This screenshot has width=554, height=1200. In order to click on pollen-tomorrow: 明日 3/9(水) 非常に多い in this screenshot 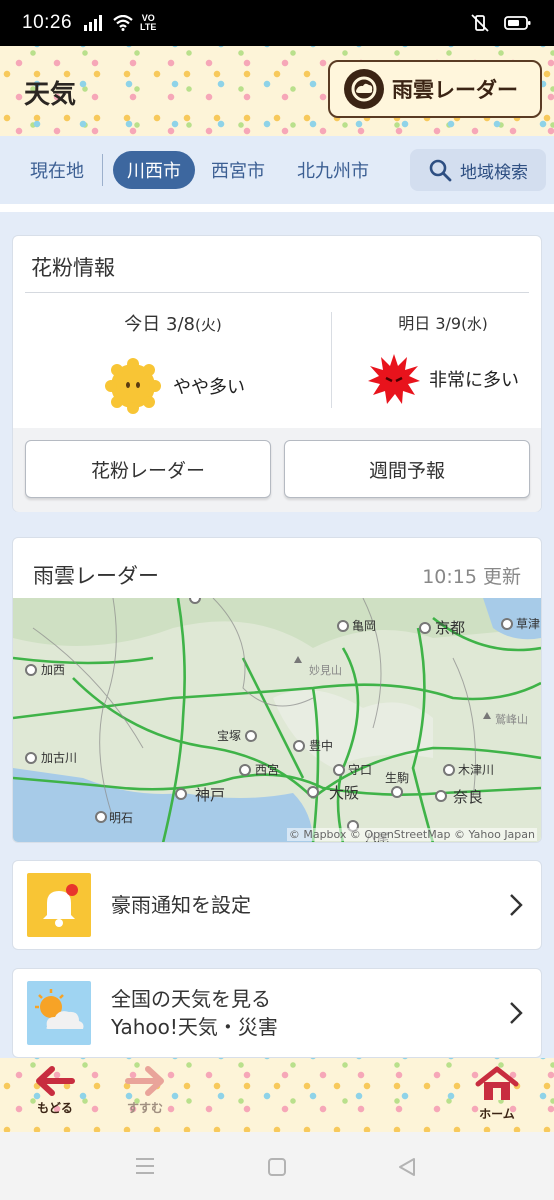, I will do `click(443, 358)`.